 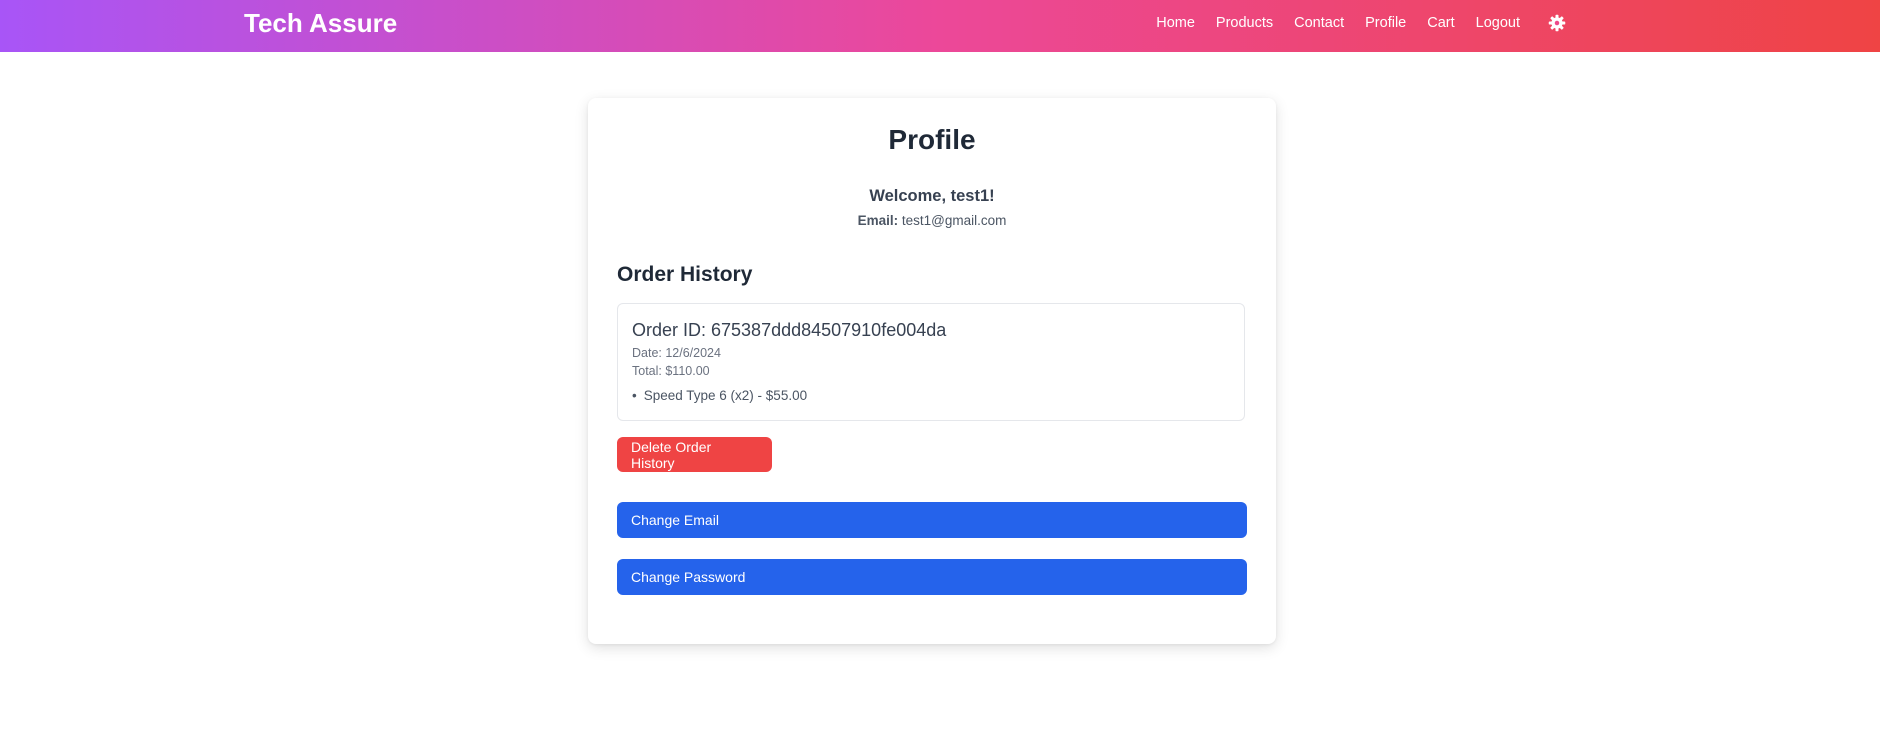 I want to click on nav-link-products: Products, so click(x=1244, y=23).